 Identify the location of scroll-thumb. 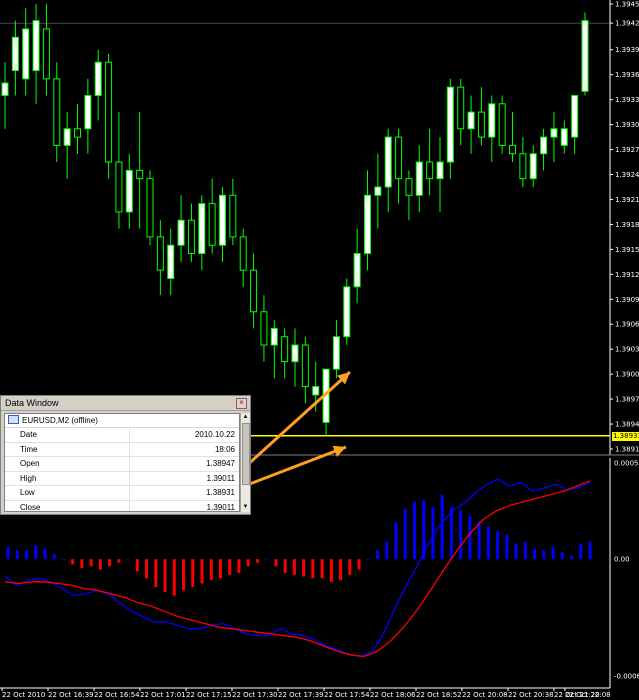
(246, 454).